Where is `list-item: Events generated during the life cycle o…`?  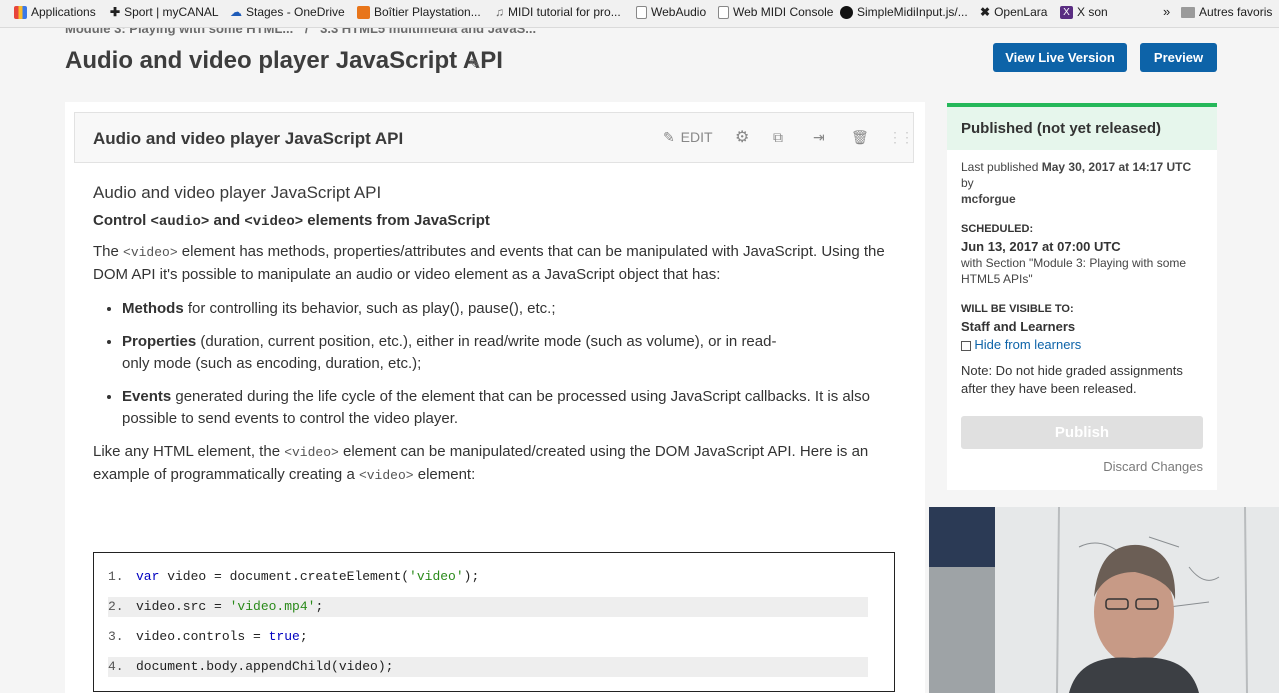 list-item: Events generated during the life cycle o… is located at coordinates (507, 408).